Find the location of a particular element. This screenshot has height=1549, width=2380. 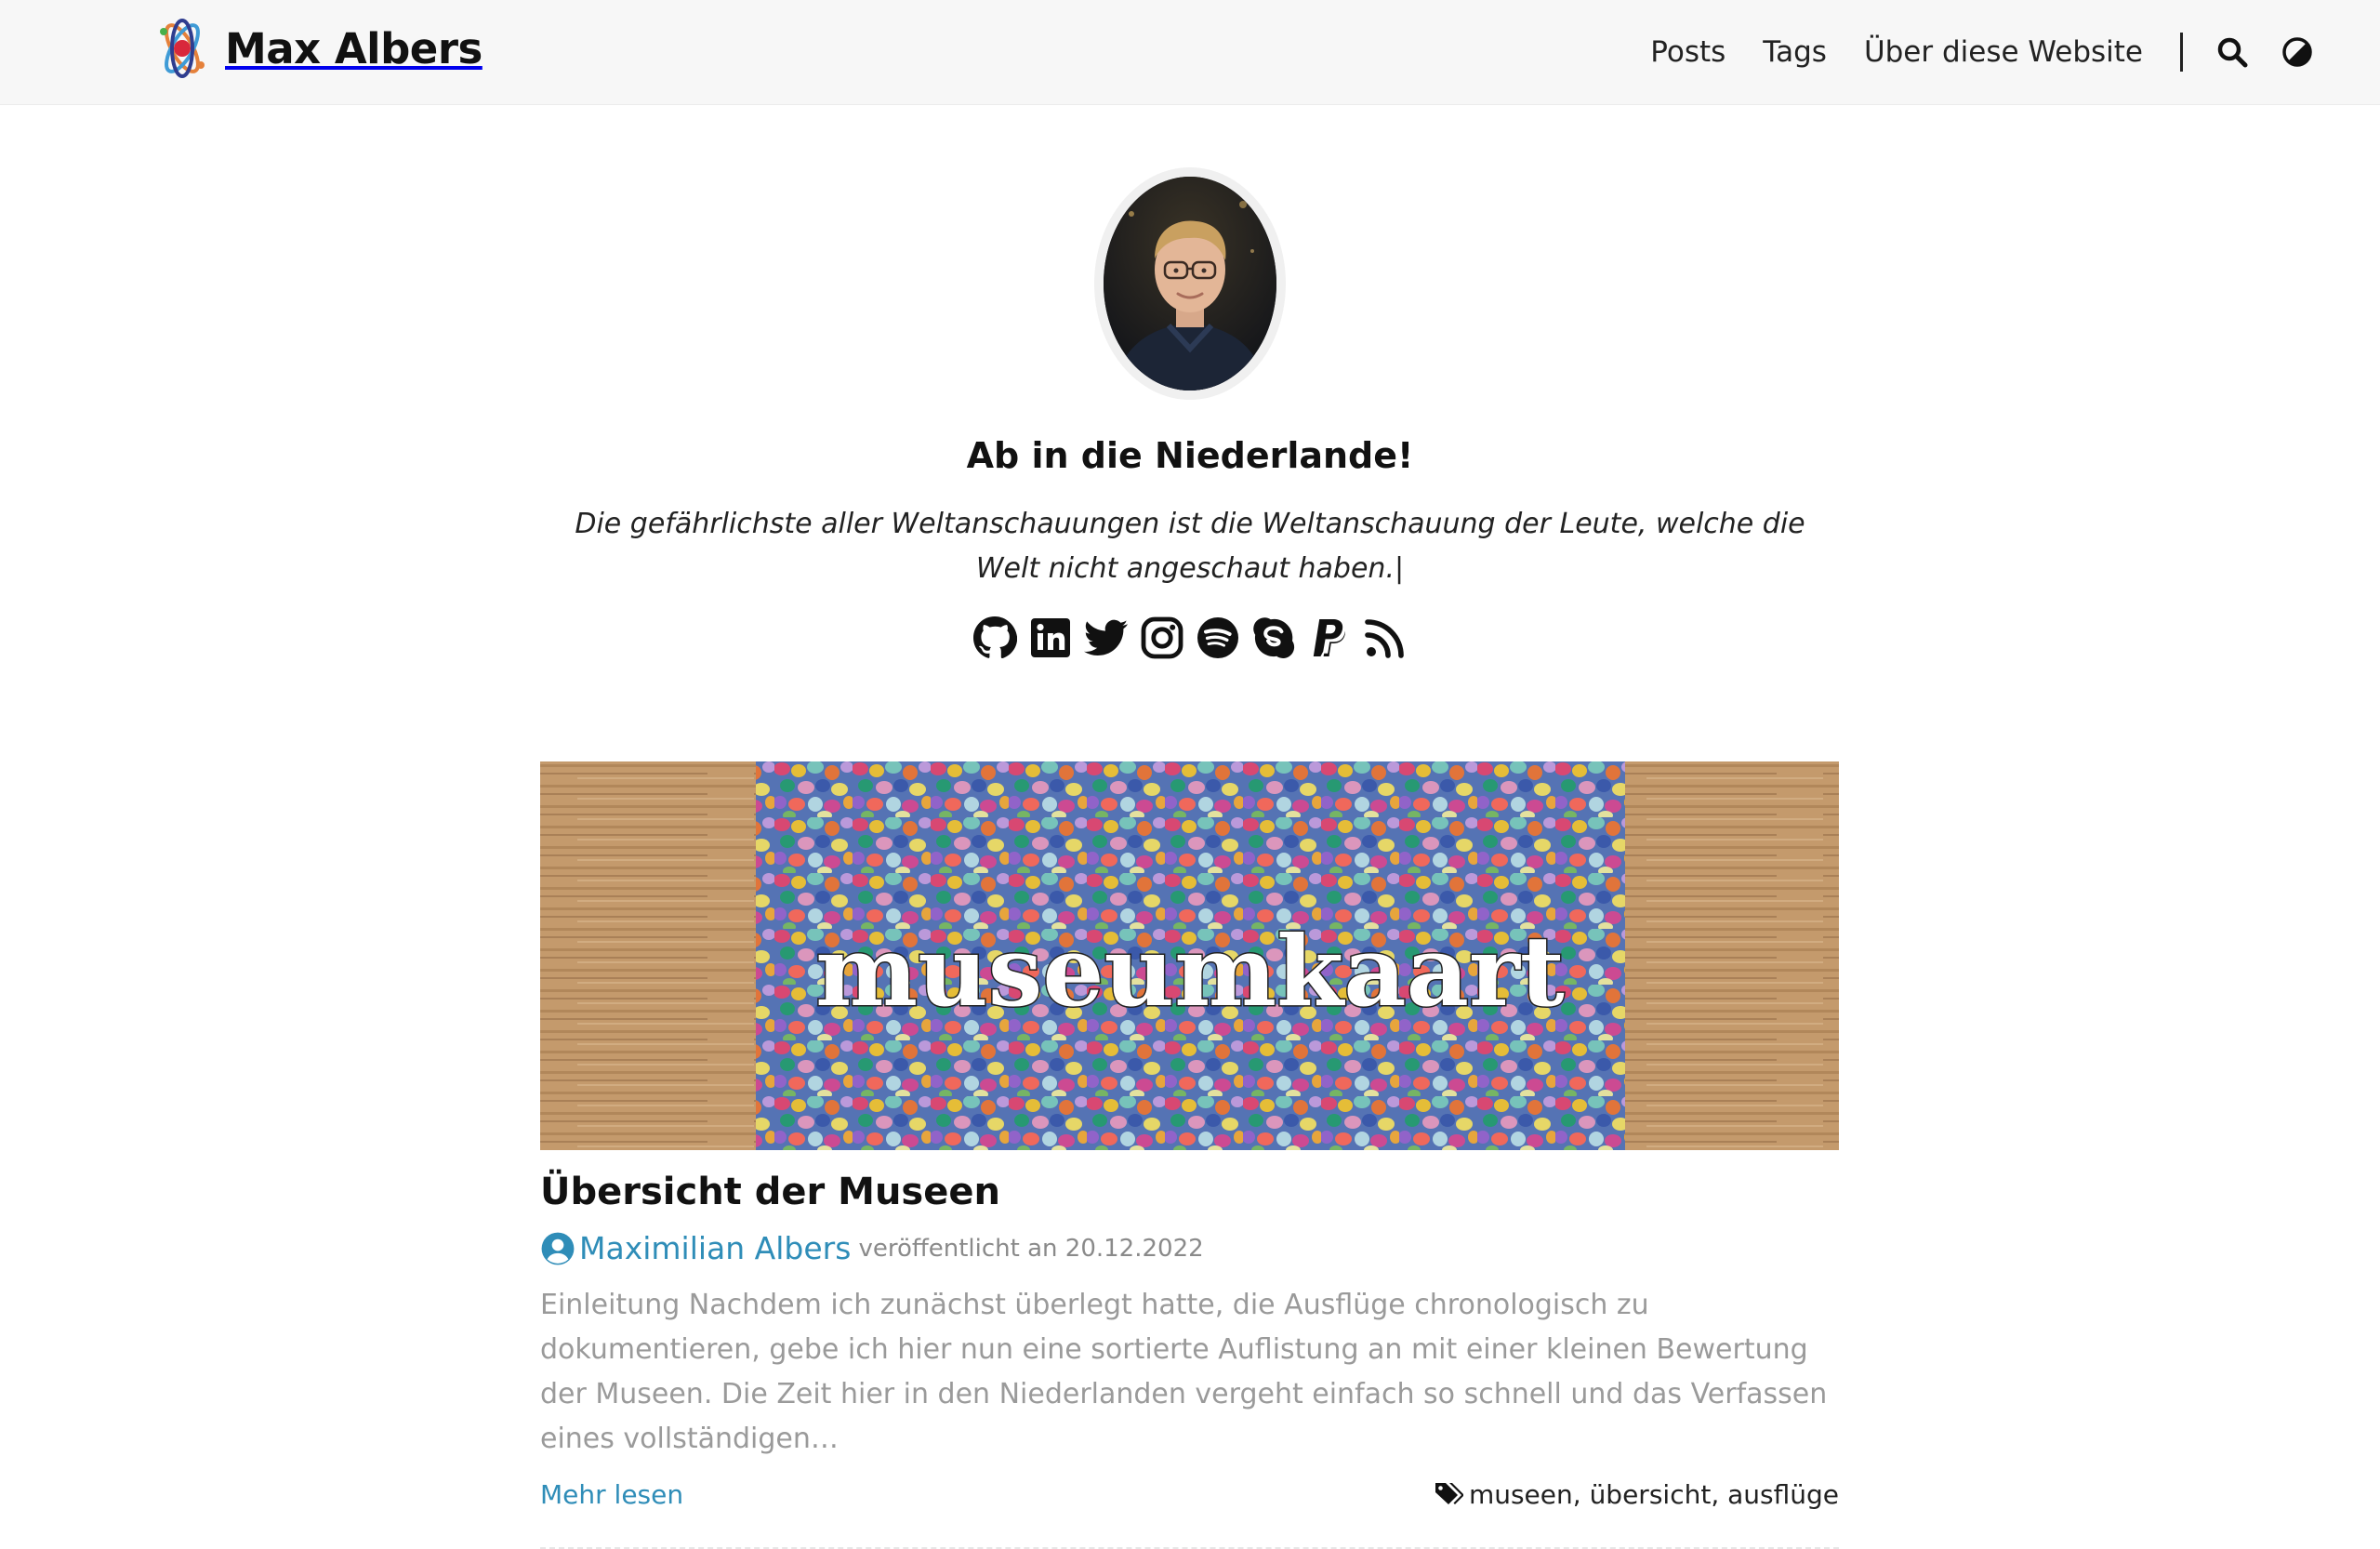

avatar-photo is located at coordinates (1190, 284).